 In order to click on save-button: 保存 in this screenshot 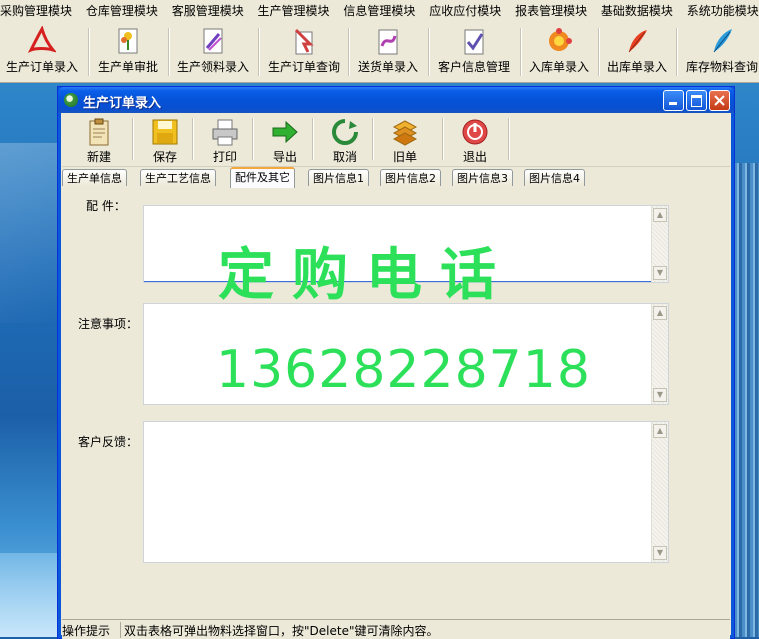, I will do `click(165, 140)`.